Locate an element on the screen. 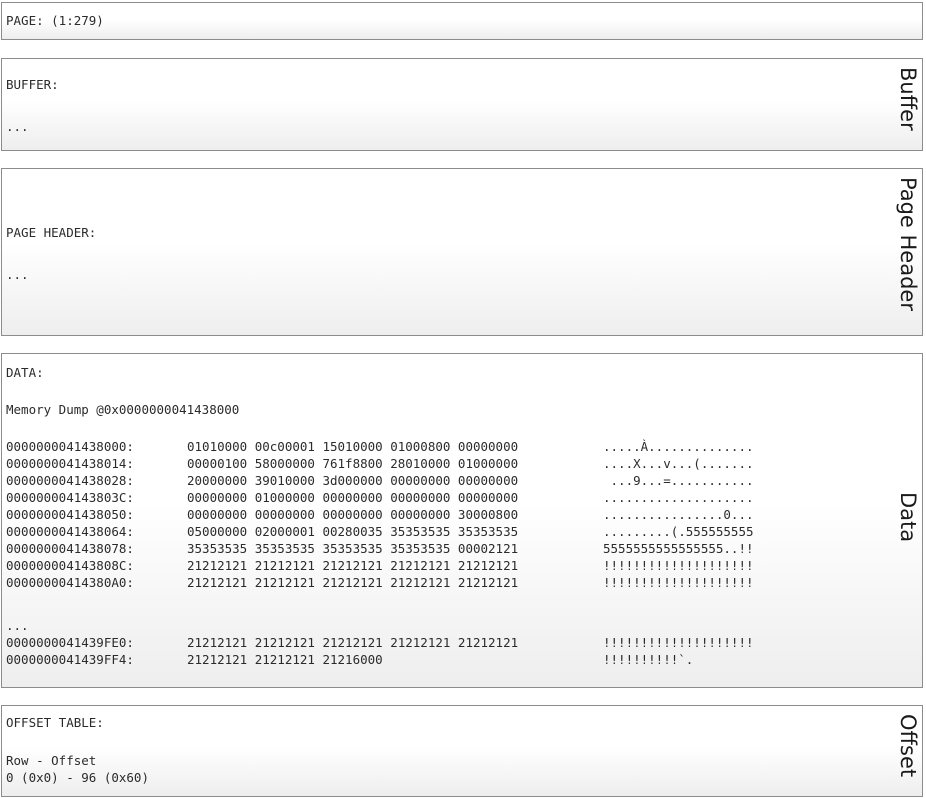 This screenshot has width=926, height=798. memory-dump-address: 0000000041438064: is located at coordinates (70, 531).